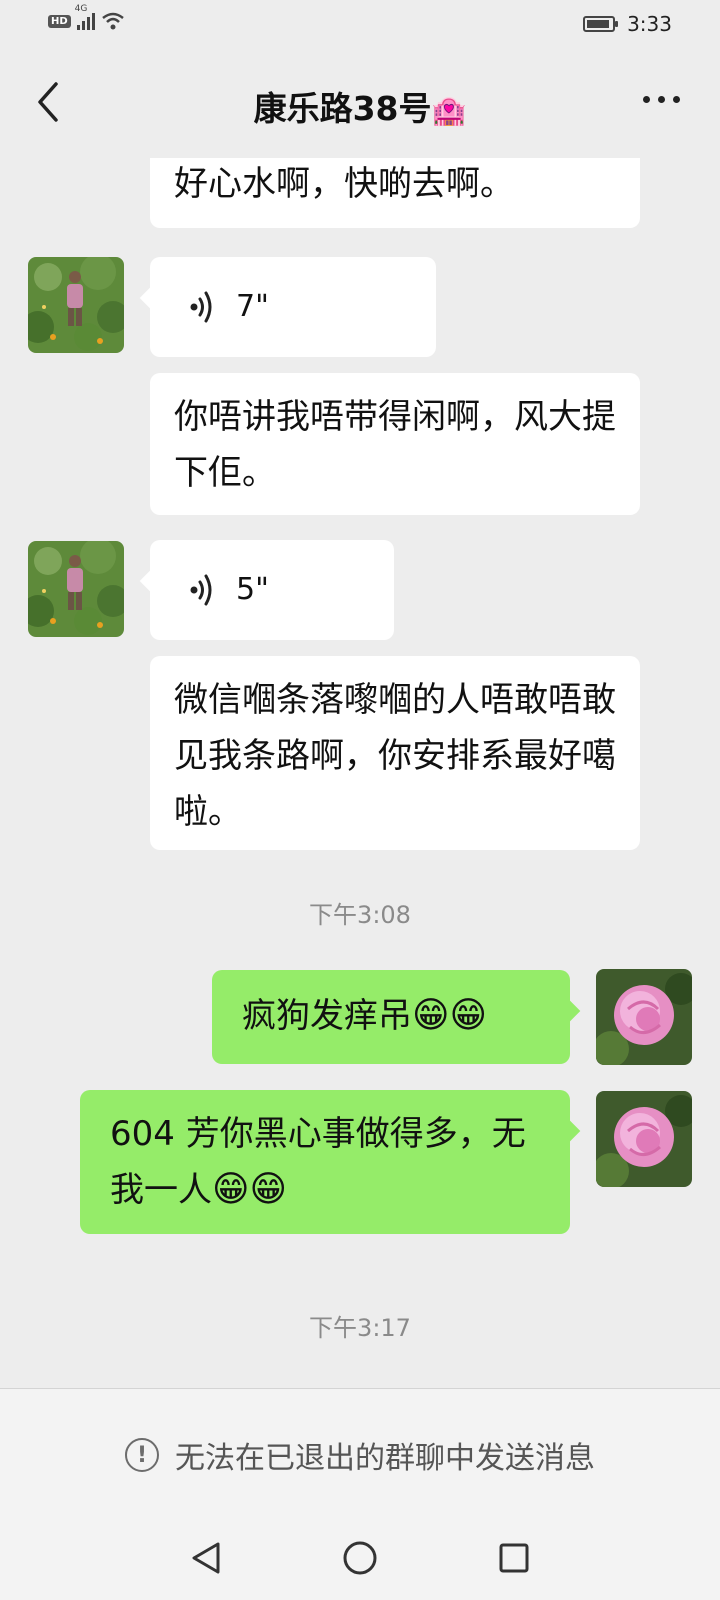  I want to click on status-bar-left: HD 4G, so click(86, 17).